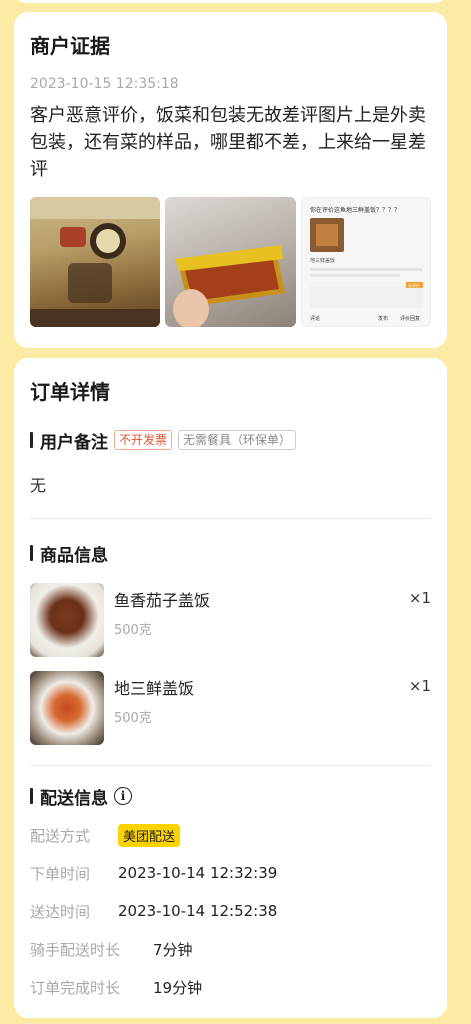  I want to click on row-label: 送达时间, so click(60, 911).